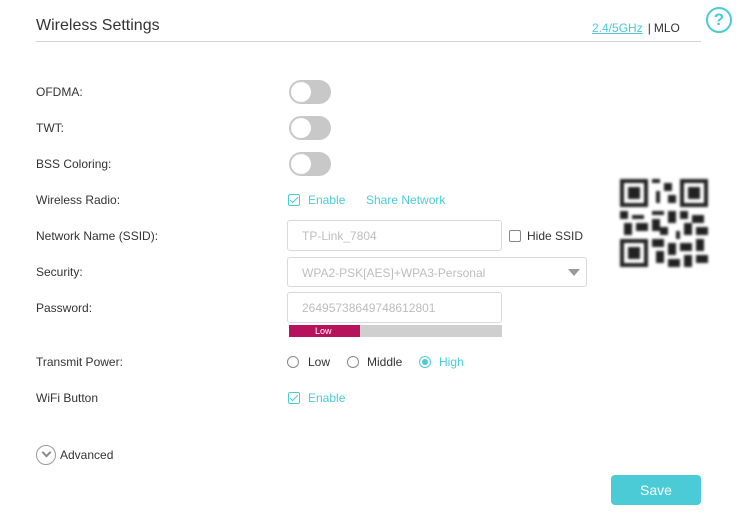  What do you see at coordinates (98, 25) in the screenshot?
I see `page-title: Wireless Settings` at bounding box center [98, 25].